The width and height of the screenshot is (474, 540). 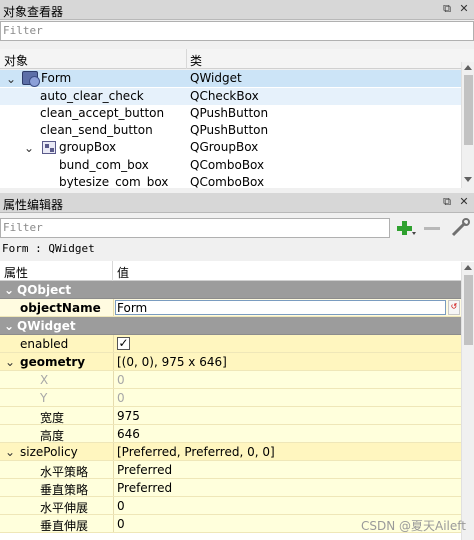 What do you see at coordinates (88, 147) in the screenshot?
I see `tree-item-name: groupBox` at bounding box center [88, 147].